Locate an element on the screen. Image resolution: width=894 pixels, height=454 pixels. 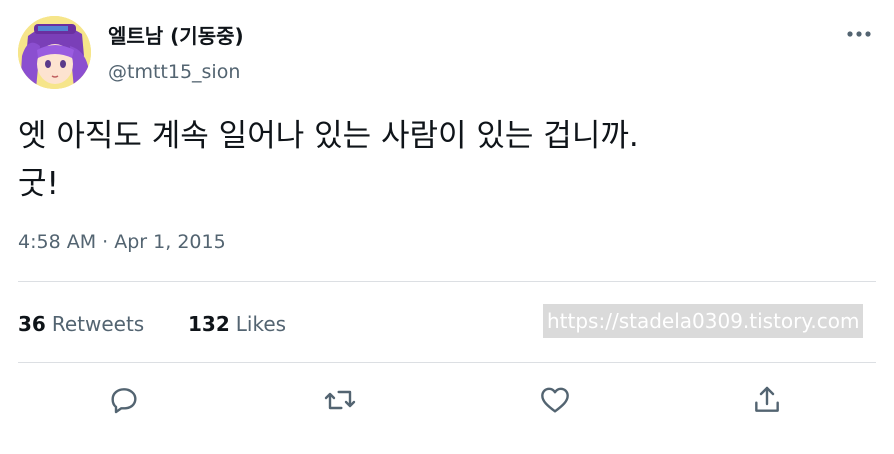
display-name: 엘트남 (기동중) is located at coordinates (176, 36).